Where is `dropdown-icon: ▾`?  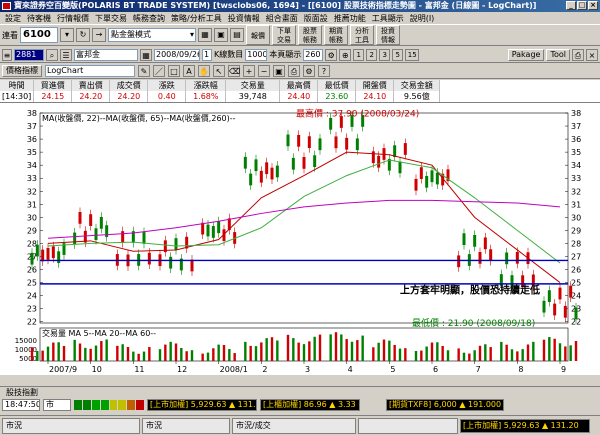
dropdown-icon: ▾ is located at coordinates (67, 35).